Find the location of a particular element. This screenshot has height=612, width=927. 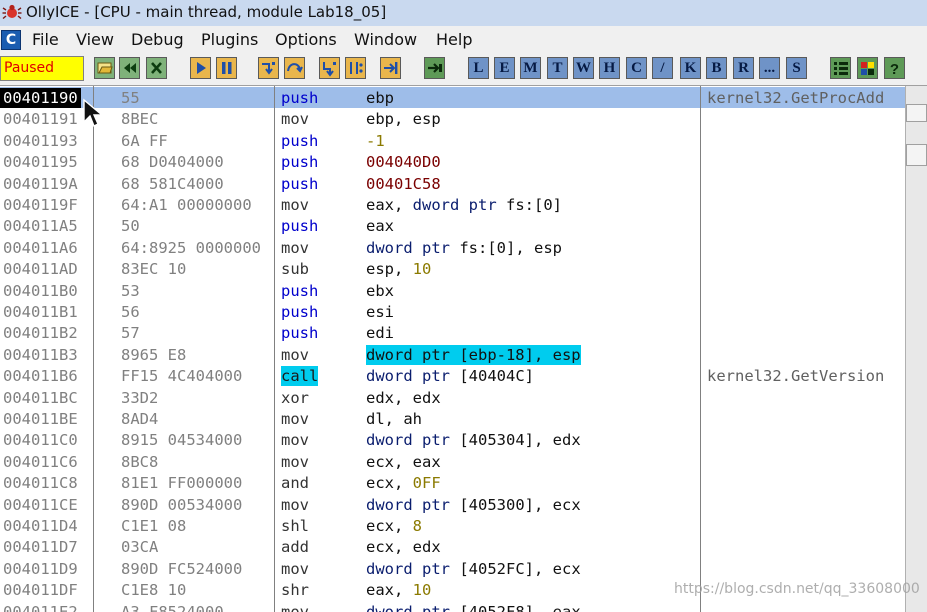

column-divider-hex is located at coordinates (274, 349).